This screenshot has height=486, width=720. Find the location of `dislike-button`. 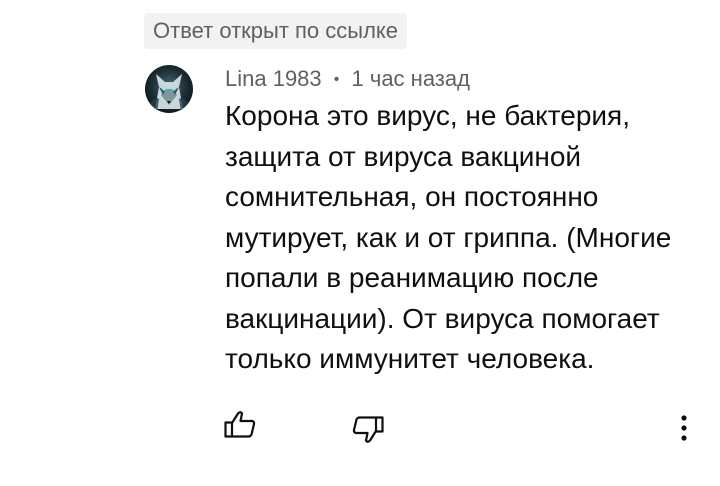

dislike-button is located at coordinates (368, 430).